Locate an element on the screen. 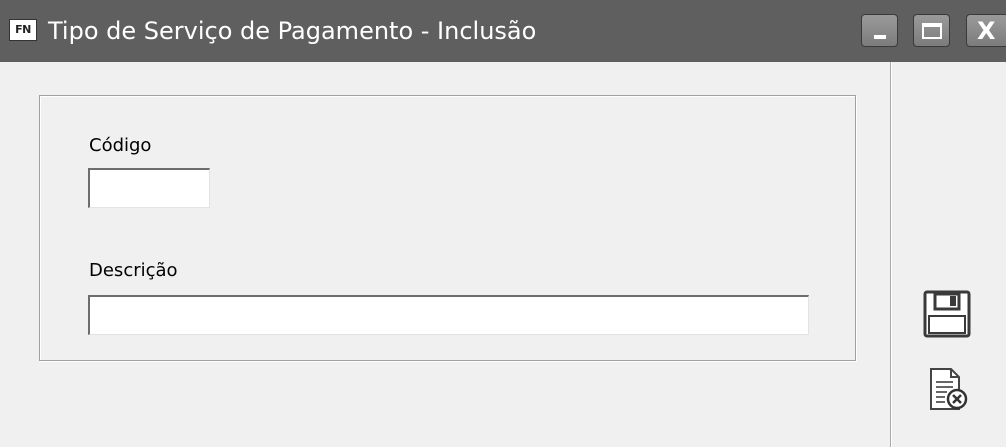  cancel-button is located at coordinates (948, 390).